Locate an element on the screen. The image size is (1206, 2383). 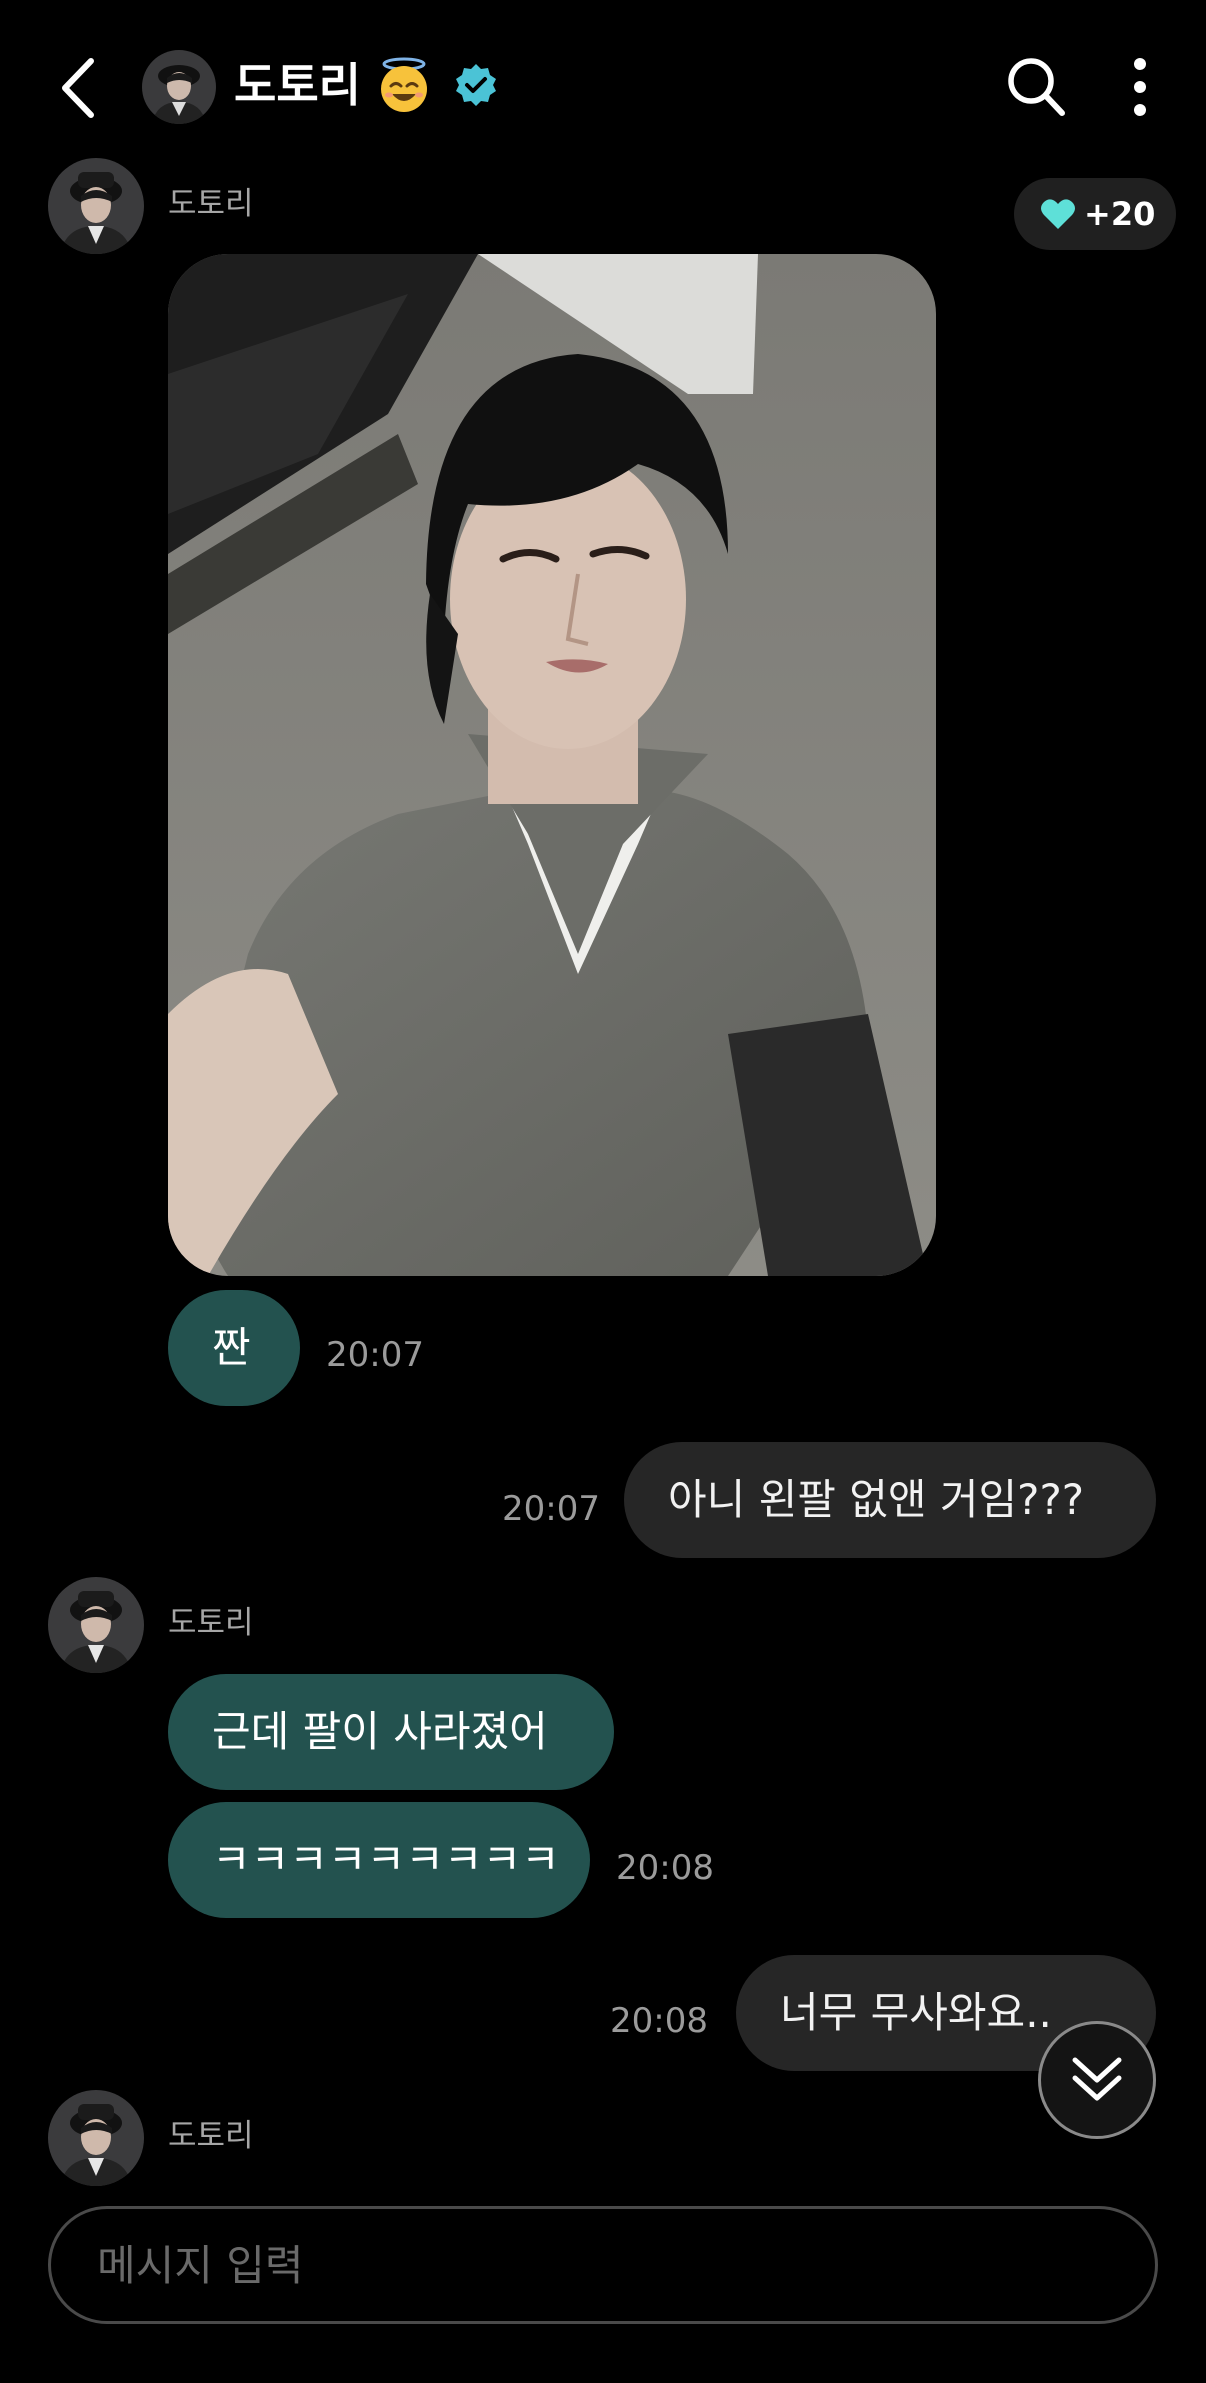
more-vertical-icon is located at coordinates (1140, 87).